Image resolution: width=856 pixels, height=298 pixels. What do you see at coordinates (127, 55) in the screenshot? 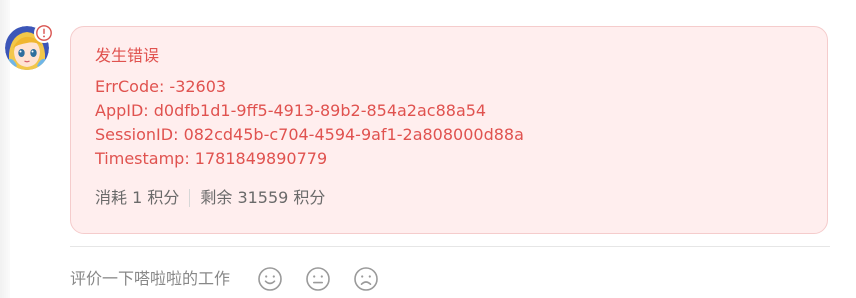
I see `error-title: 发生错误` at bounding box center [127, 55].